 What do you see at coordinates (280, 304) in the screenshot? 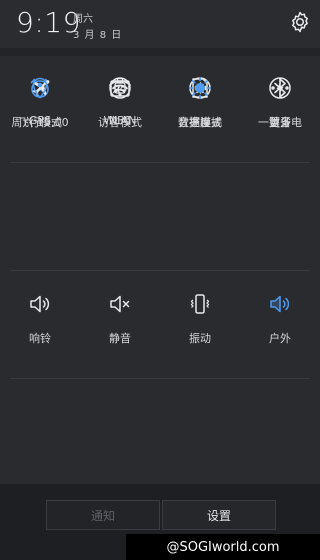
I see `outdoor-volume-icon` at bounding box center [280, 304].